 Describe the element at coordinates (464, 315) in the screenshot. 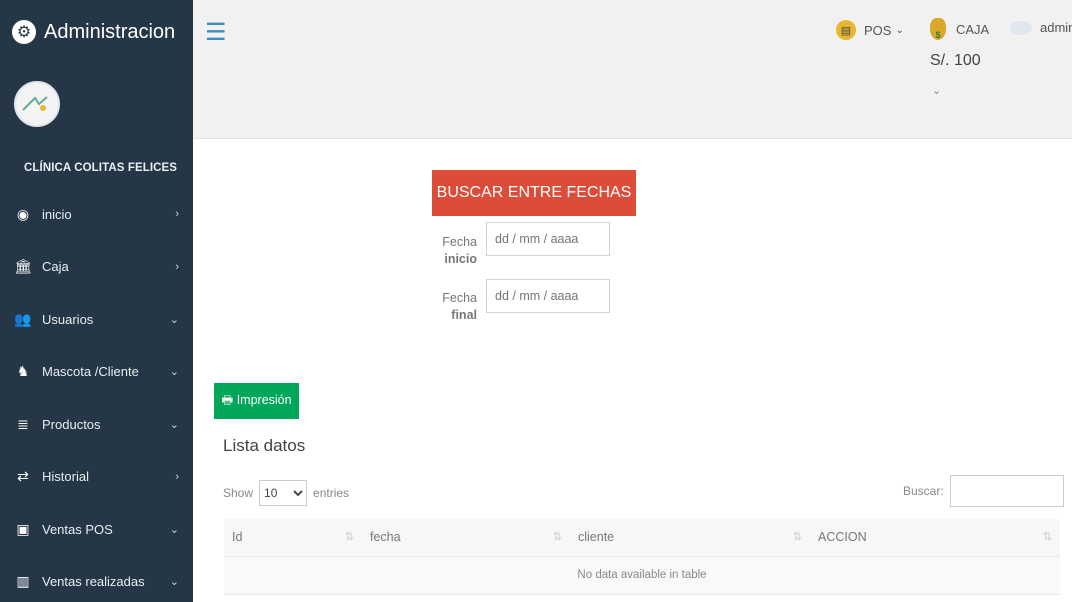

I see `end-date-label-line2: final` at that location.